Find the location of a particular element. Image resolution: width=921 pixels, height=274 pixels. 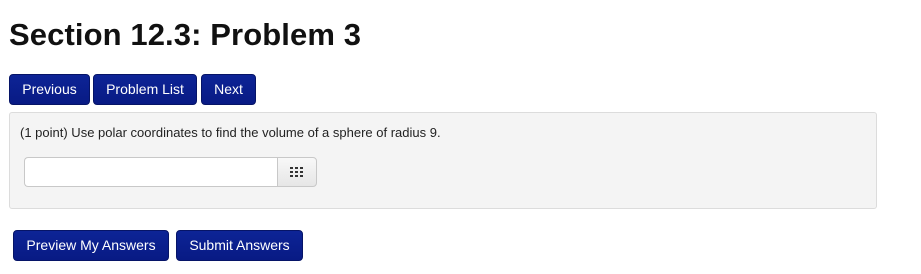

preview-answers-button: Preview My Answers is located at coordinates (91, 245).